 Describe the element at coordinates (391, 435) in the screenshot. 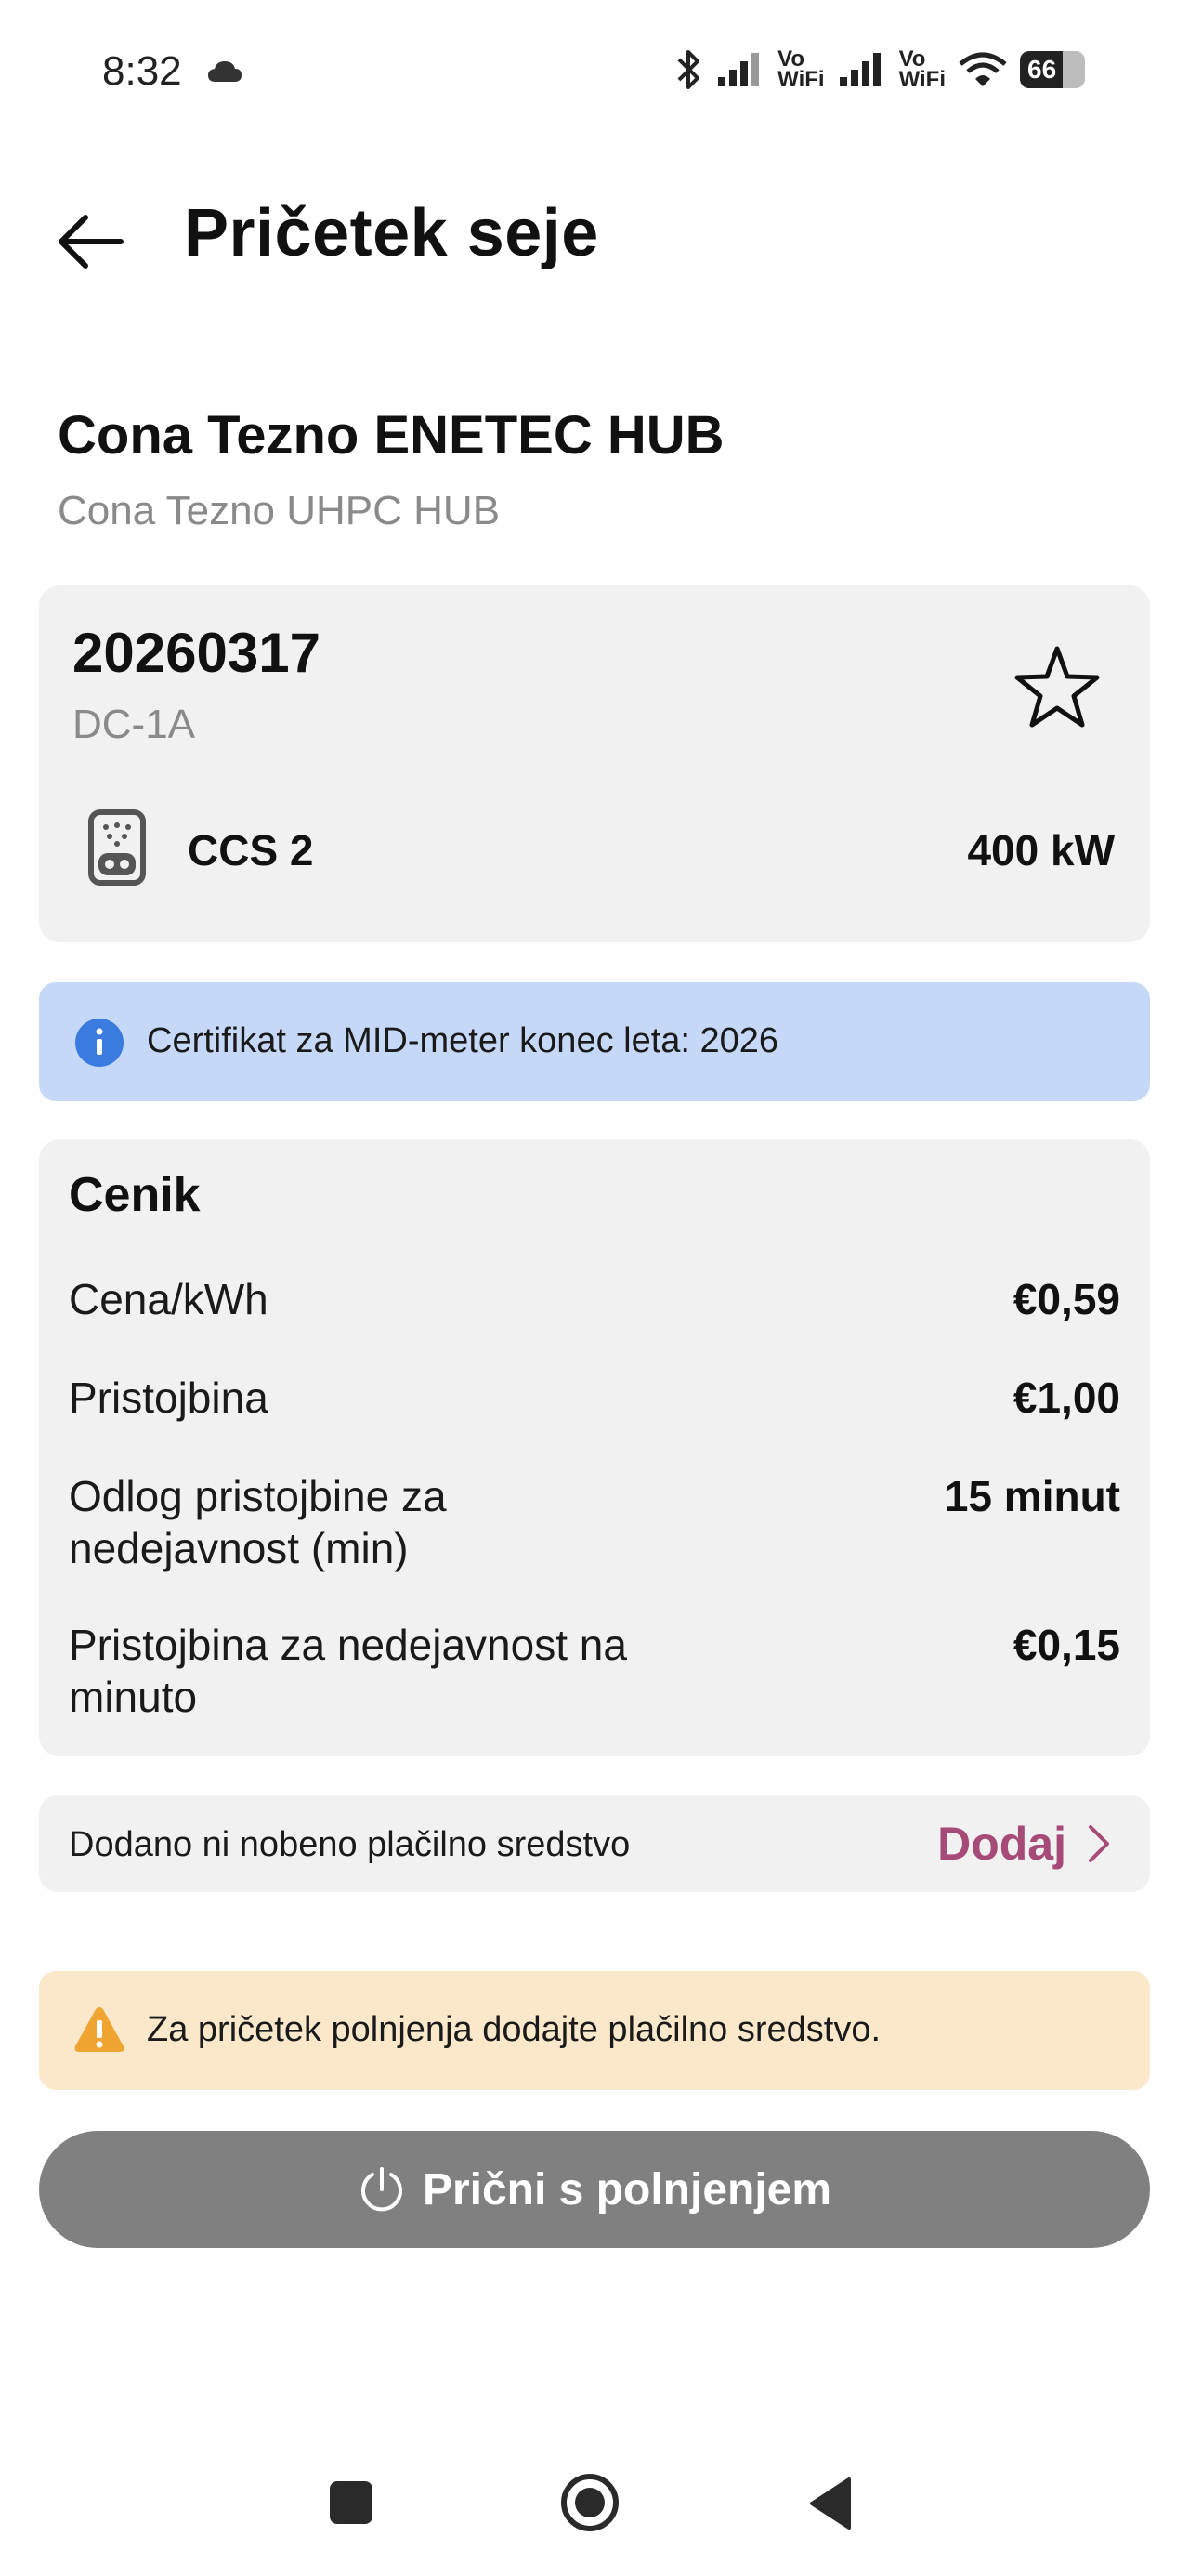

I see `location-name: Cona Tezno ENETEC HUB` at that location.